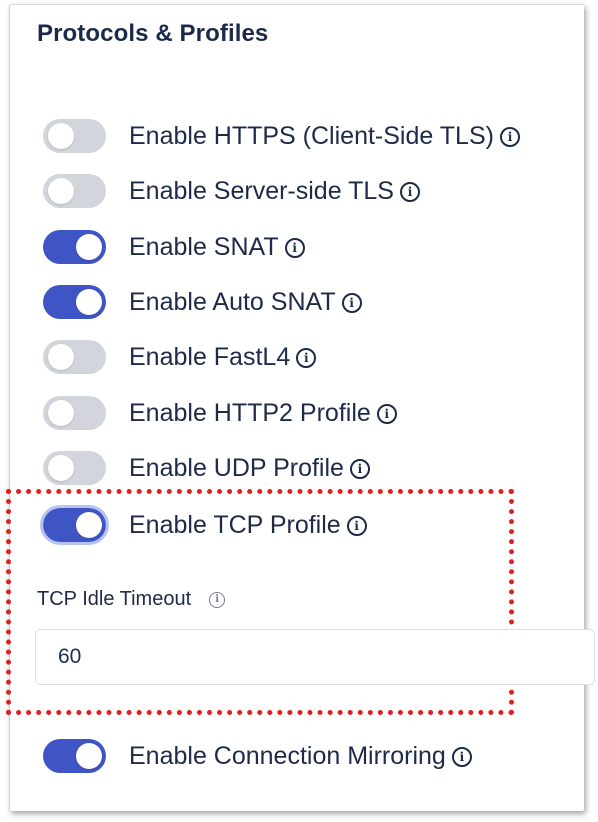  Describe the element at coordinates (74, 247) in the screenshot. I see `snat-toggle` at that location.